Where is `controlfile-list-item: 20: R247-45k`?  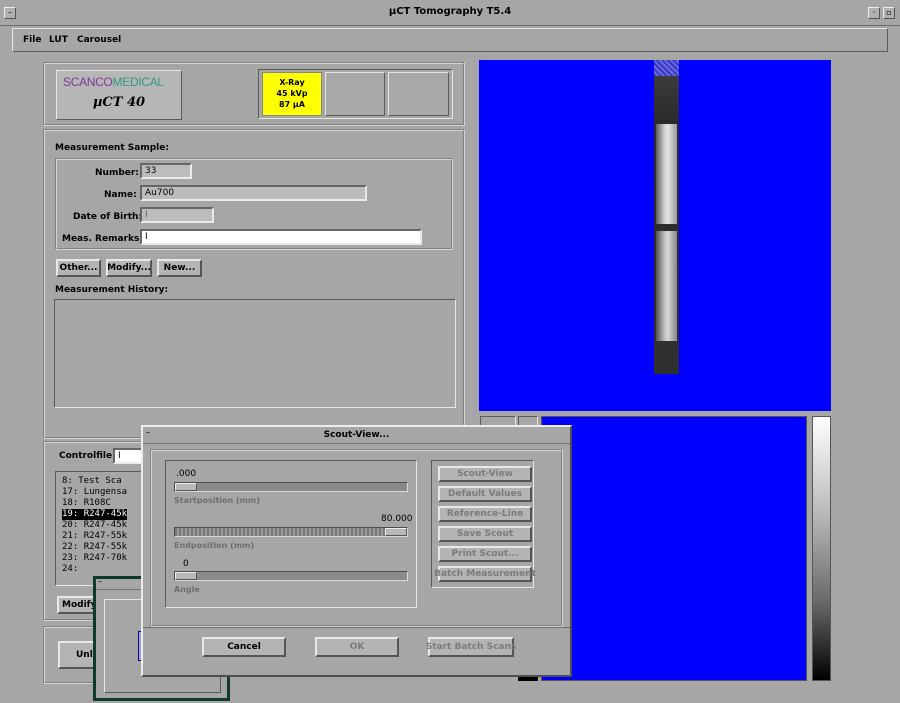
controlfile-list-item: 20: R247-45k is located at coordinates (94, 525).